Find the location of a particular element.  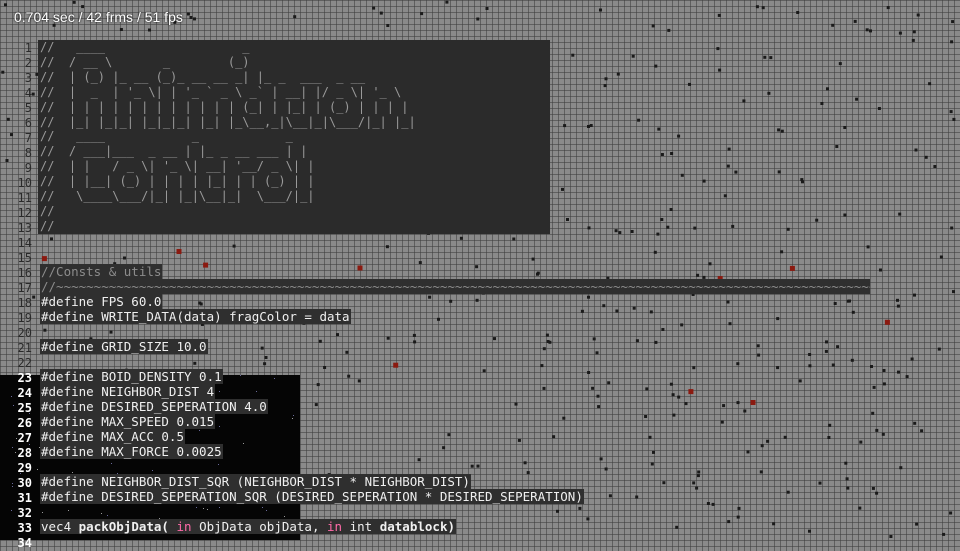

code-line-grid-size: #define GRID_SIZE 10.0 is located at coordinates (124, 346).